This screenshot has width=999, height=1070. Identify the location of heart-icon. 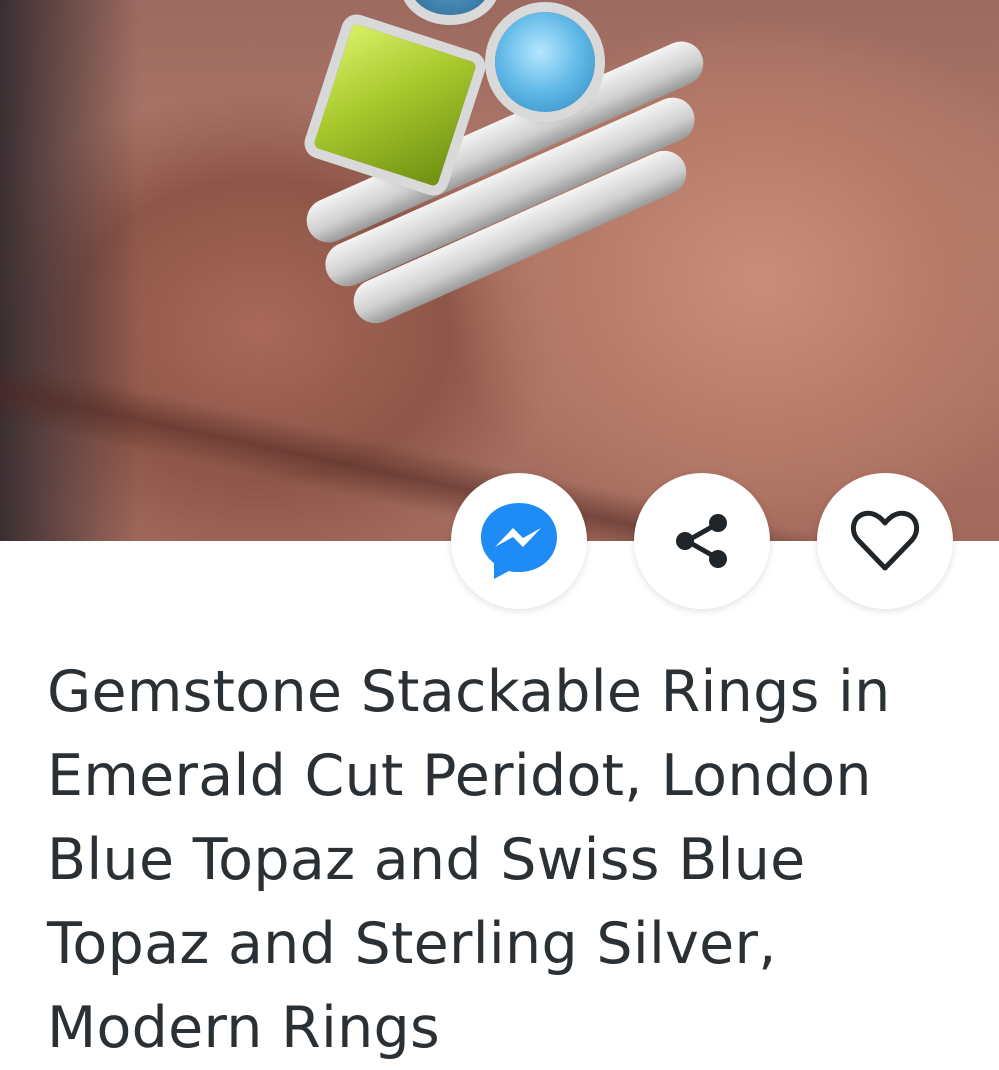
(885, 540).